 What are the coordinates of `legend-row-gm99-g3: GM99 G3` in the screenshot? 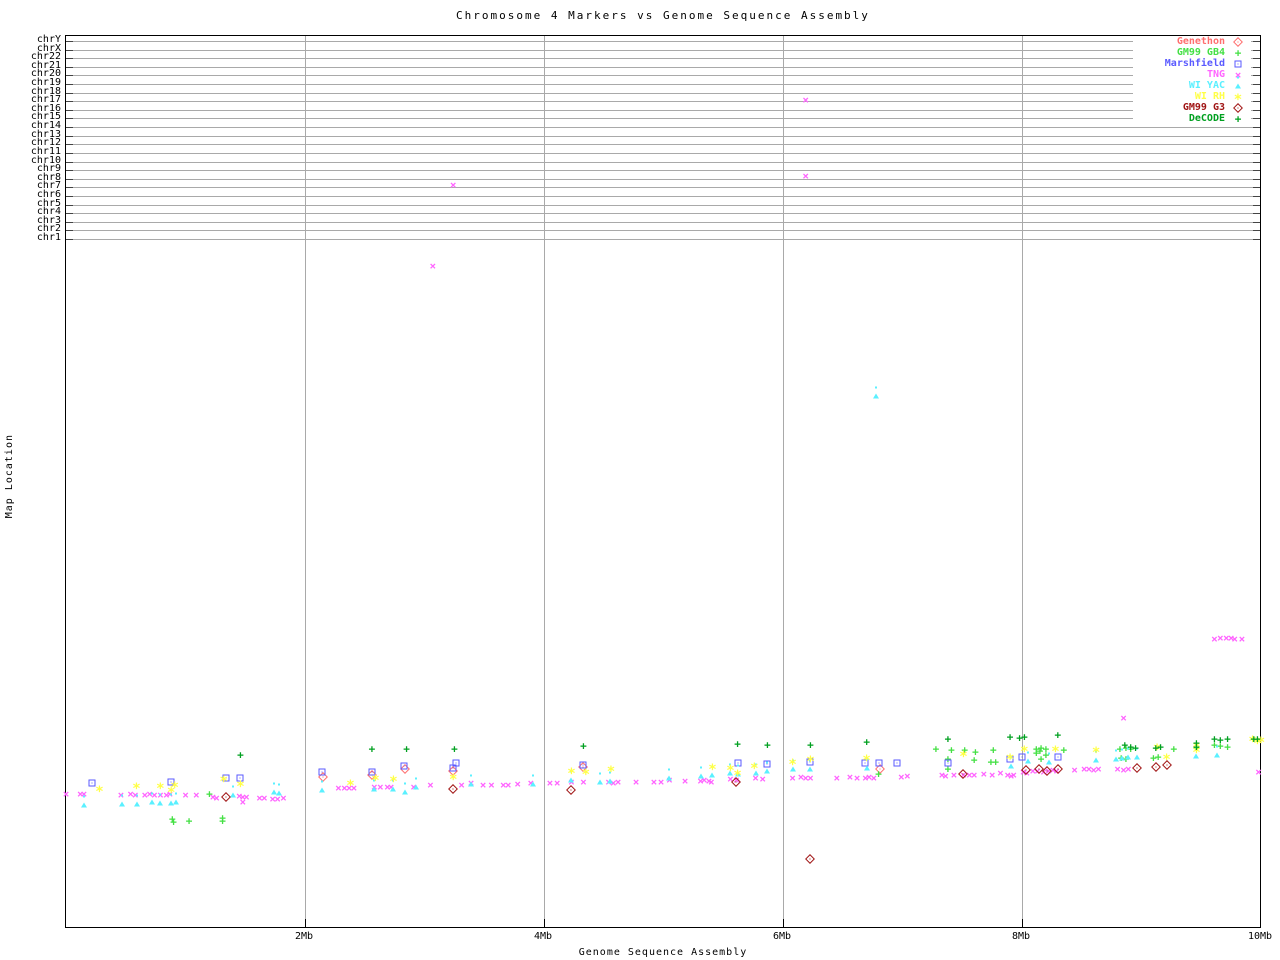 It's located at (1192, 107).